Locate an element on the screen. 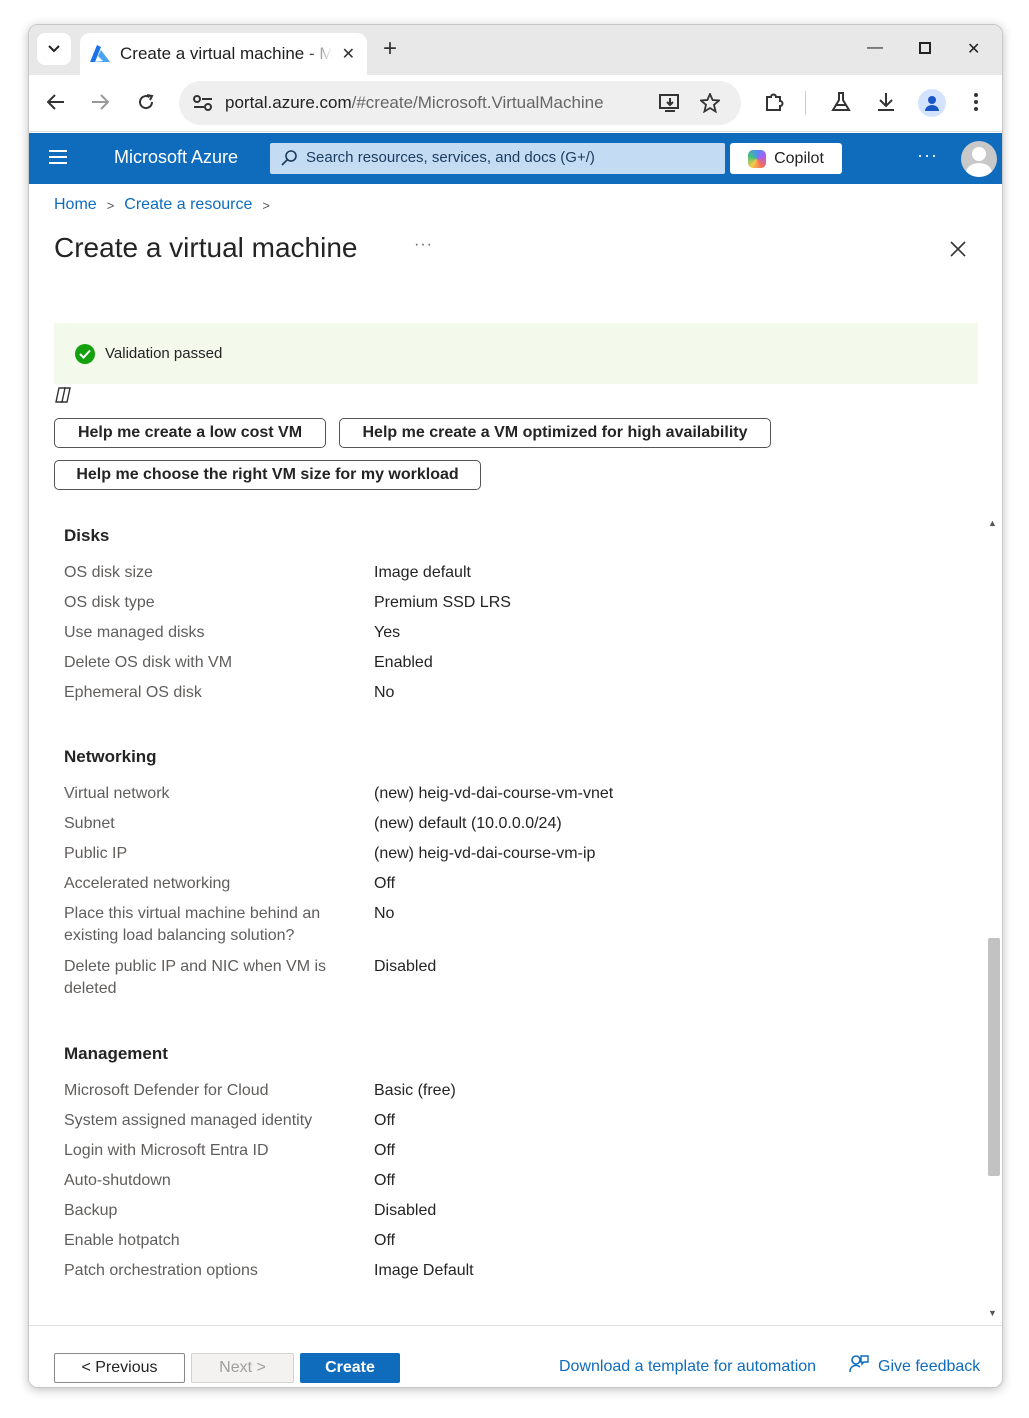  copilot-label: Copilot is located at coordinates (799, 158).